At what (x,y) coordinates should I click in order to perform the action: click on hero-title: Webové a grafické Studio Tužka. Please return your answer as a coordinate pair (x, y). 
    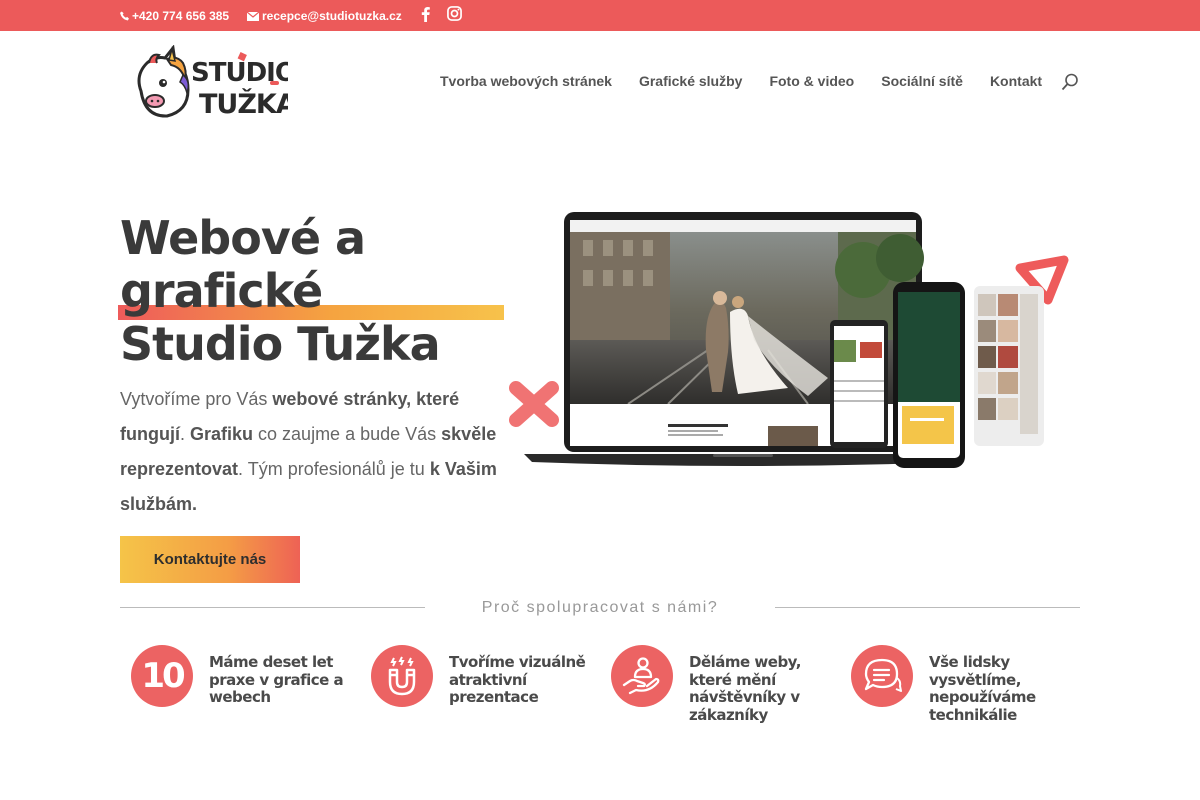
    Looking at the image, I should click on (320, 291).